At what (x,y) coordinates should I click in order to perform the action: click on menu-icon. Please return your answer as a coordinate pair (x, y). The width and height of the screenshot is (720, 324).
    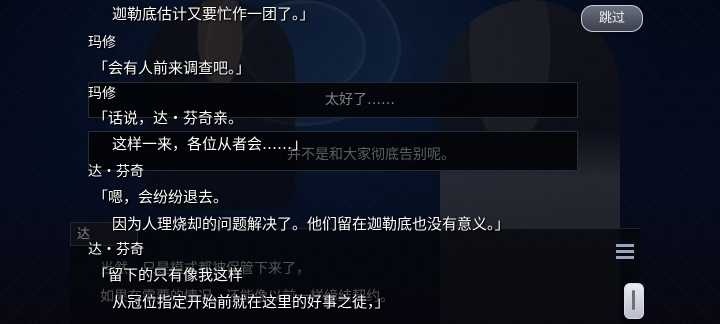
    Looking at the image, I should click on (625, 255).